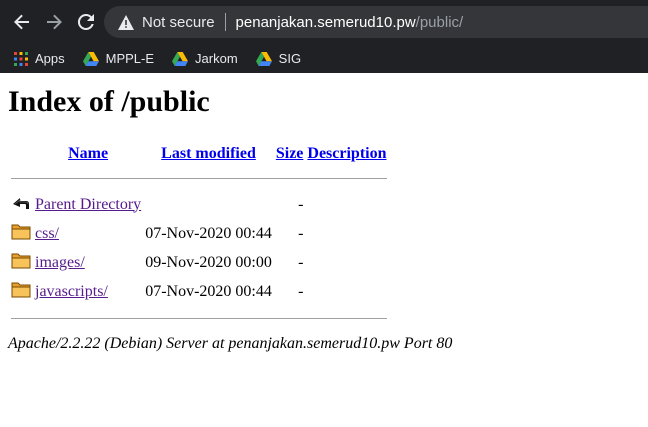 The image size is (648, 427). Describe the element at coordinates (88, 262) in the screenshot. I see `row-name-cell: images/` at that location.